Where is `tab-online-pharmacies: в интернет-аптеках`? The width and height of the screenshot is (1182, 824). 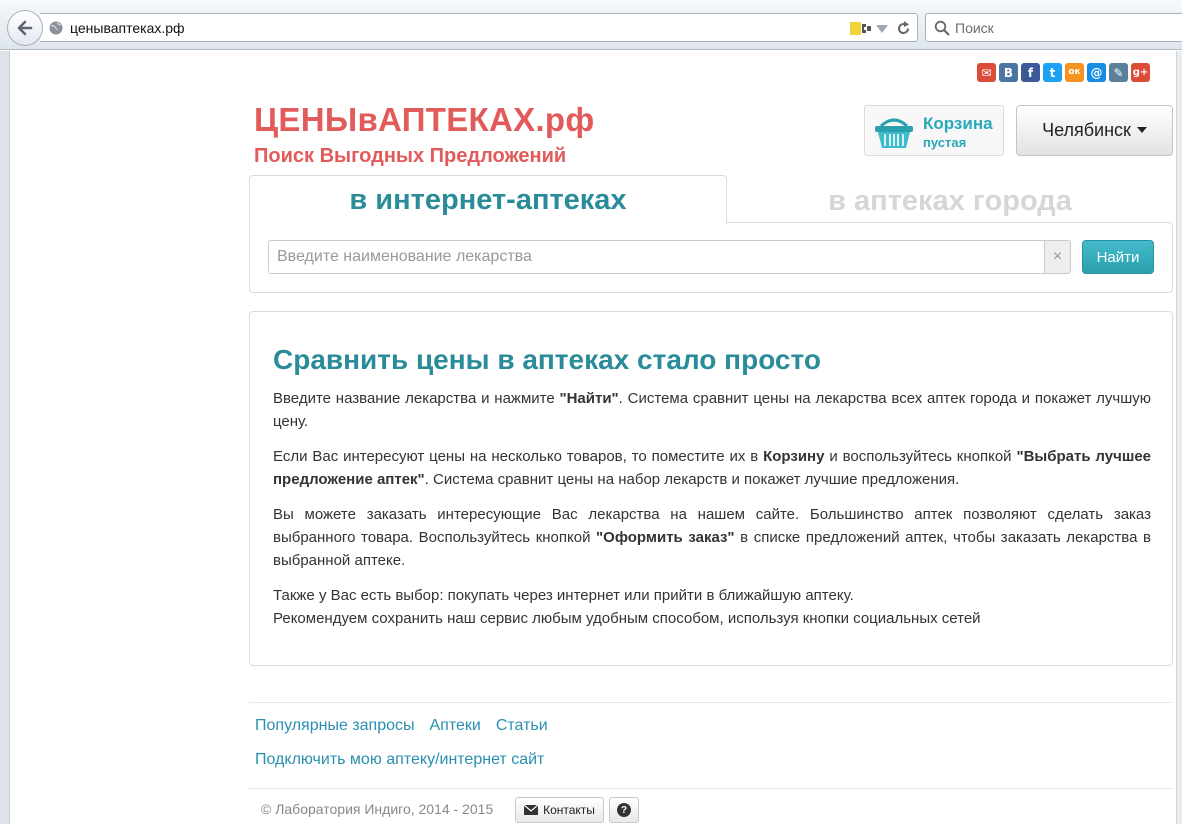
tab-online-pharmacies: в интернет-аптеках is located at coordinates (488, 199).